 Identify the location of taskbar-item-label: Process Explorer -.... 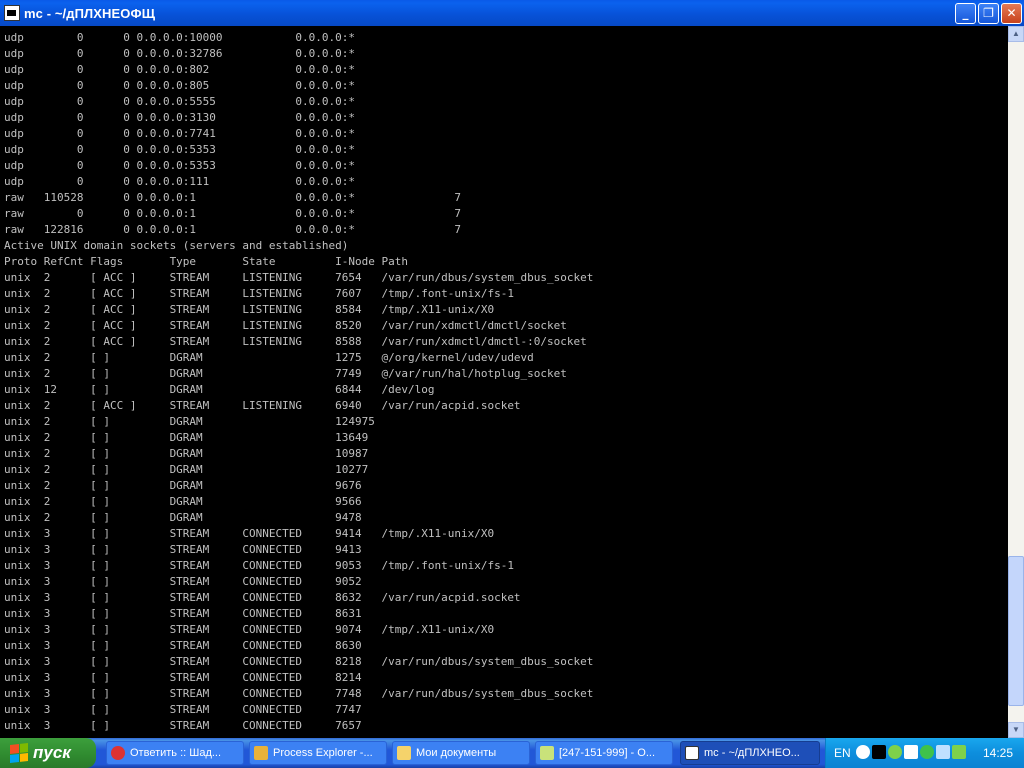
(323, 753).